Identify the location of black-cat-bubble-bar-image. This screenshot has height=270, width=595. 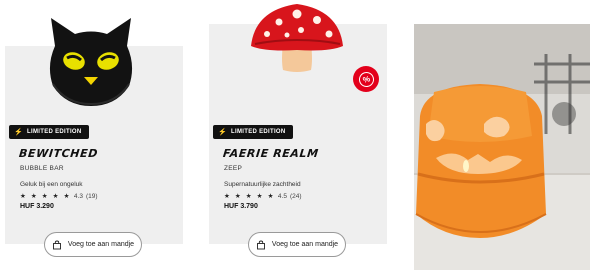
(91, 62).